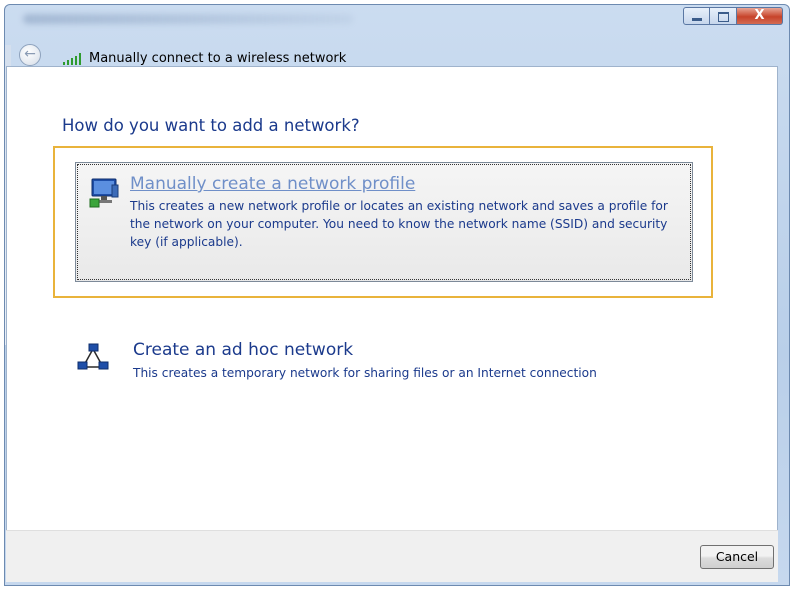  Describe the element at coordinates (697, 19) in the screenshot. I see `minimize-icon` at that location.